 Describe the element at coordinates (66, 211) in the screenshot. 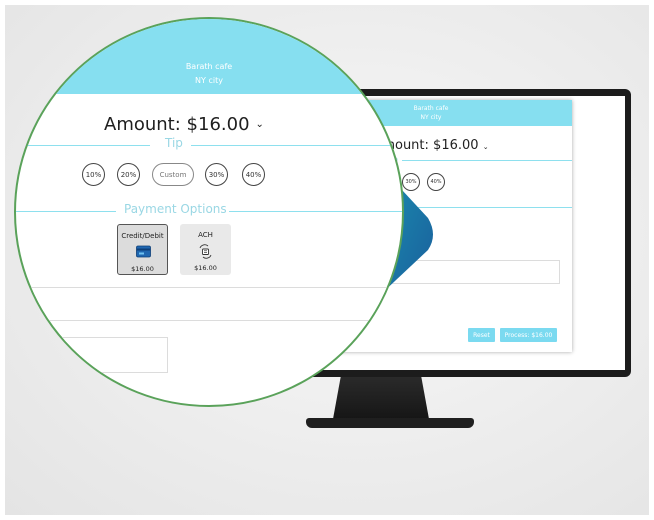

I see `payment-divider-left` at that location.